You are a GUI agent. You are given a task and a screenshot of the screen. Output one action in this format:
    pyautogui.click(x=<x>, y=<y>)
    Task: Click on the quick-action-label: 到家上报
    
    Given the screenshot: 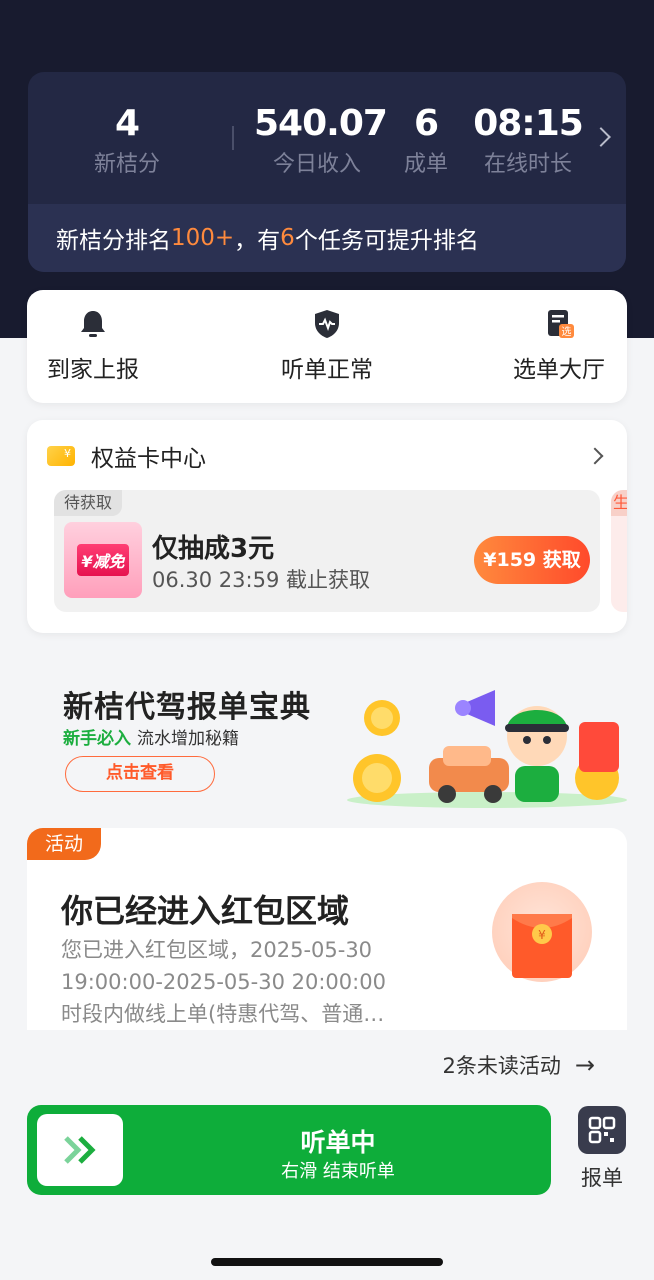 What is the action you would take?
    pyautogui.click(x=93, y=370)
    